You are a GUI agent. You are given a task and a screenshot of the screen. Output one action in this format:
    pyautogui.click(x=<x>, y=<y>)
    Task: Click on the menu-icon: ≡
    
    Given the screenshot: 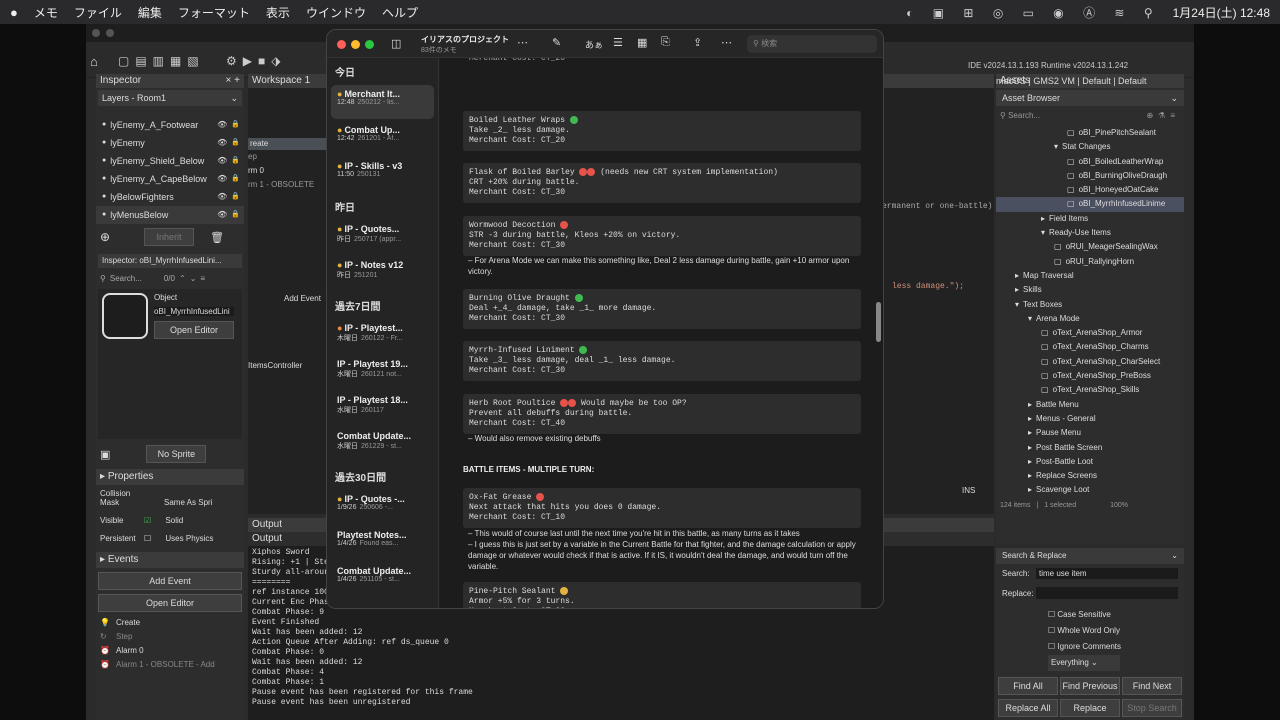 What is the action you would take?
    pyautogui.click(x=202, y=278)
    